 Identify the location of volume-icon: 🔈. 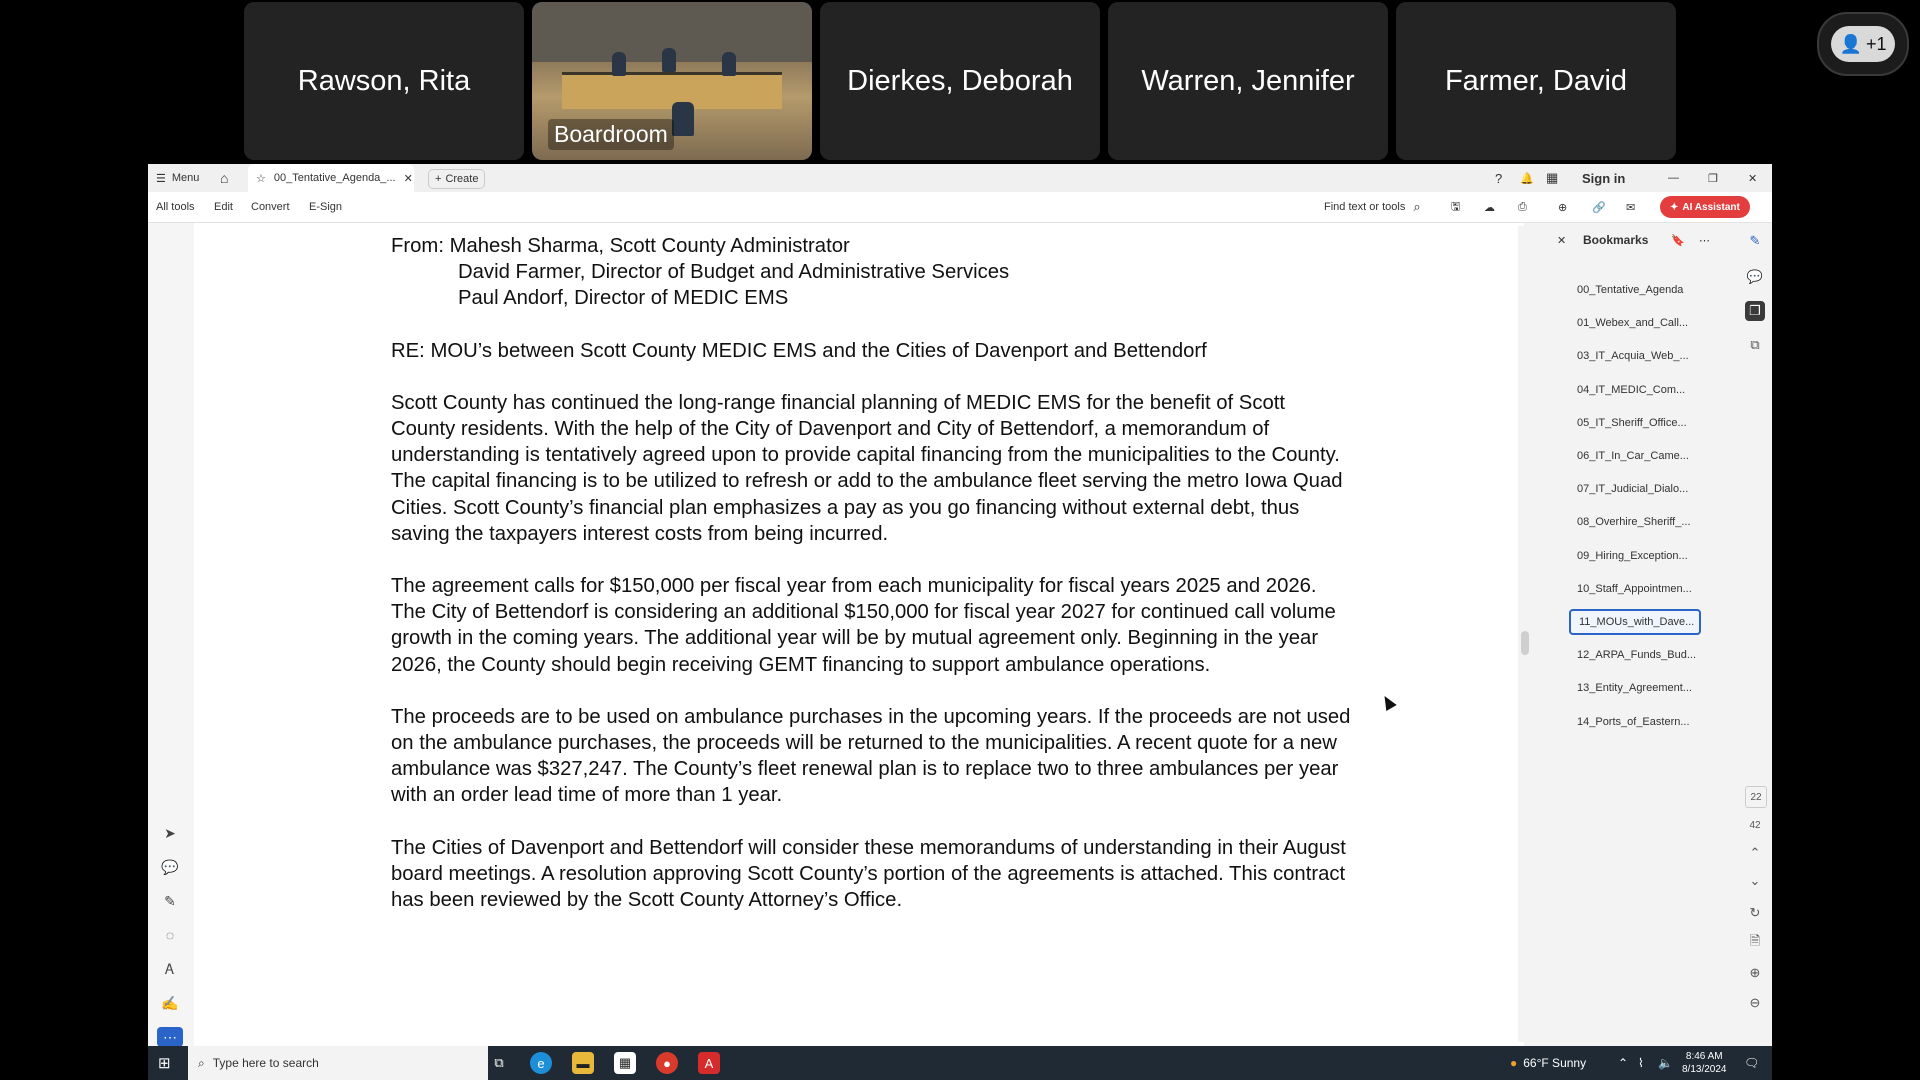
(1665, 1063).